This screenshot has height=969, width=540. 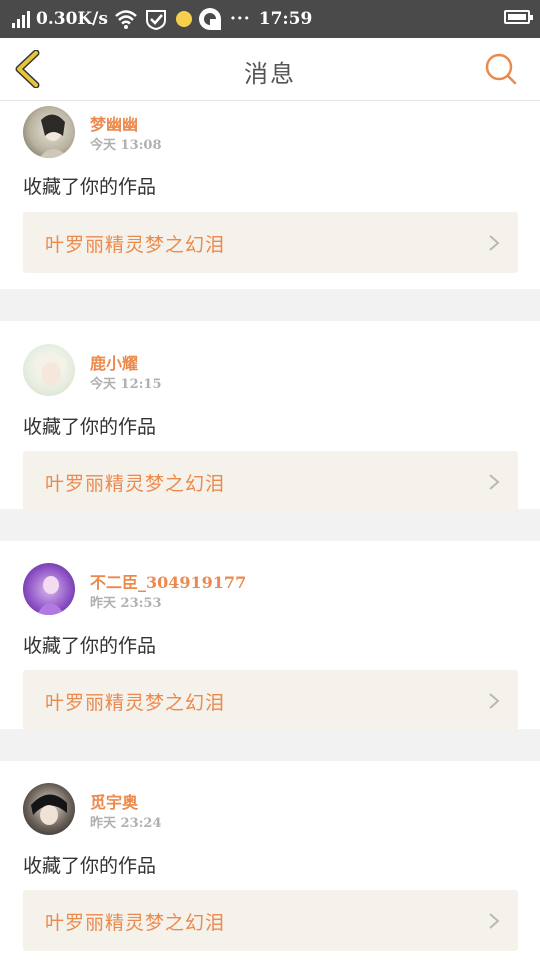 What do you see at coordinates (183, 19) in the screenshot?
I see `notification-dot-icon` at bounding box center [183, 19].